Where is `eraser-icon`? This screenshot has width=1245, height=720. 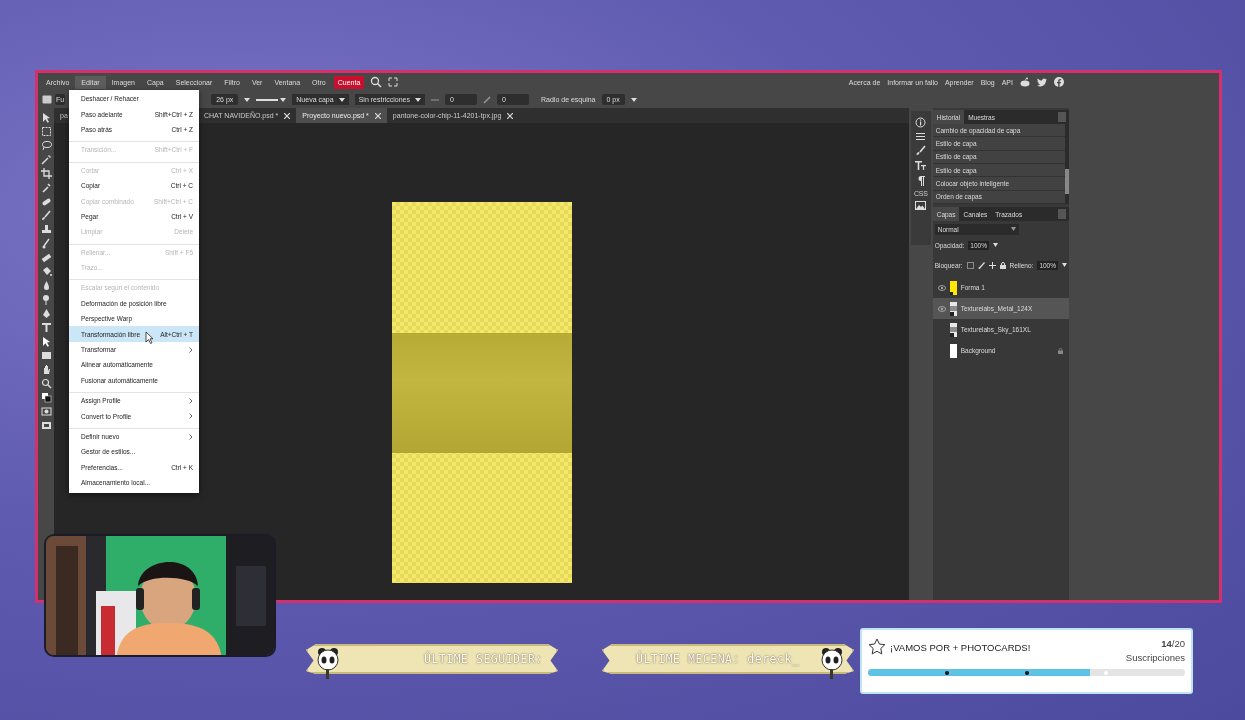 eraser-icon is located at coordinates (46, 257).